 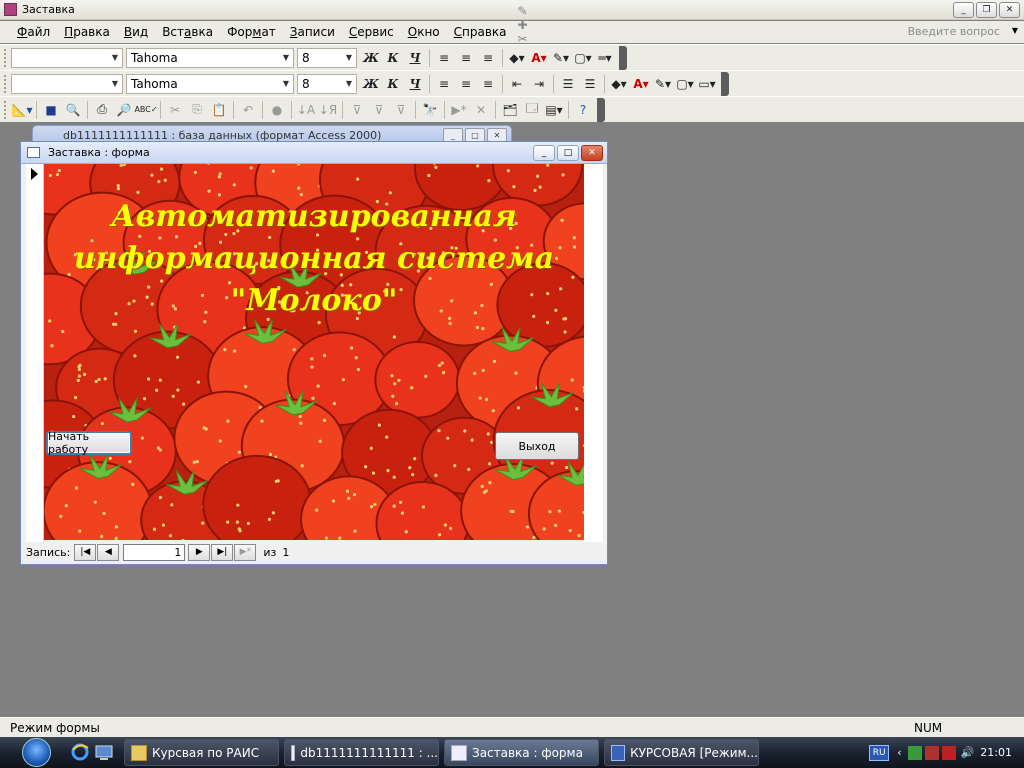 I want to click on bulleted-list-icon: ☰, so click(x=590, y=84).